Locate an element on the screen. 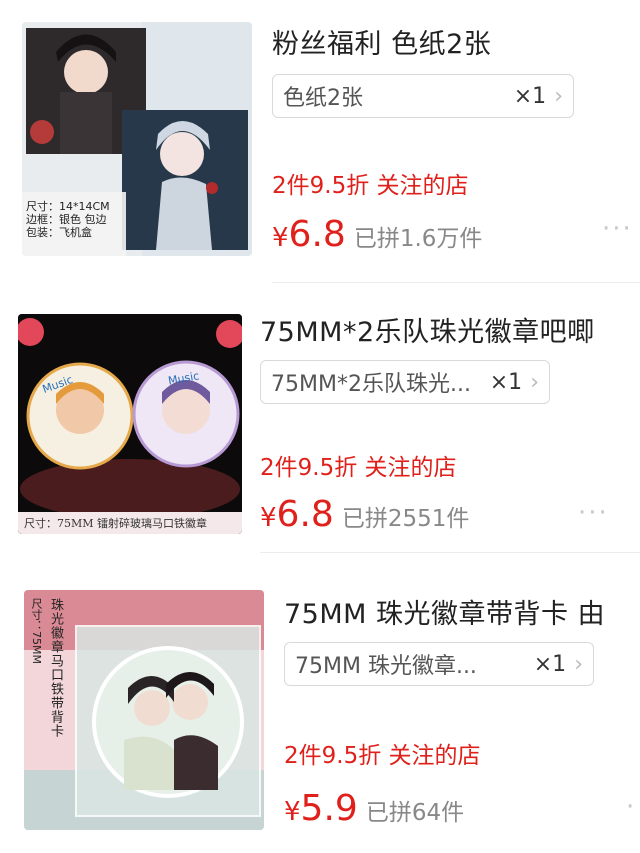 The image size is (640, 853). product-image-2-art is located at coordinates (130, 424).